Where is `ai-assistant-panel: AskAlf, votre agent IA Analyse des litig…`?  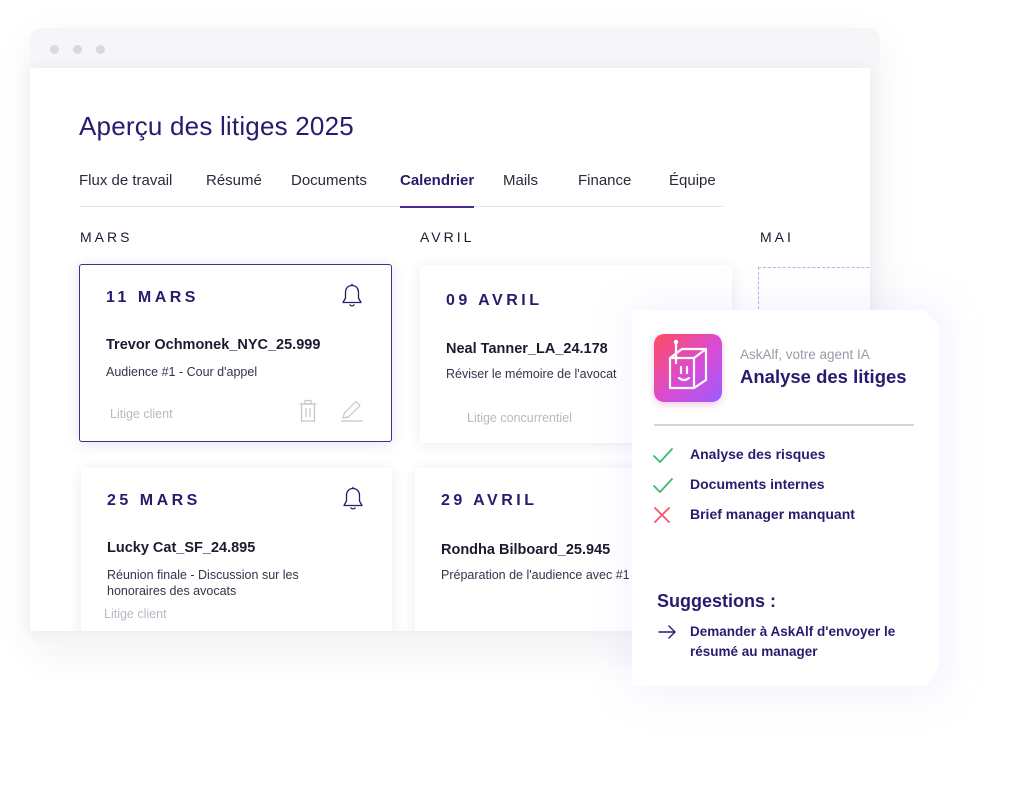 ai-assistant-panel: AskAlf, votre agent IA Analyse des litig… is located at coordinates (785, 498).